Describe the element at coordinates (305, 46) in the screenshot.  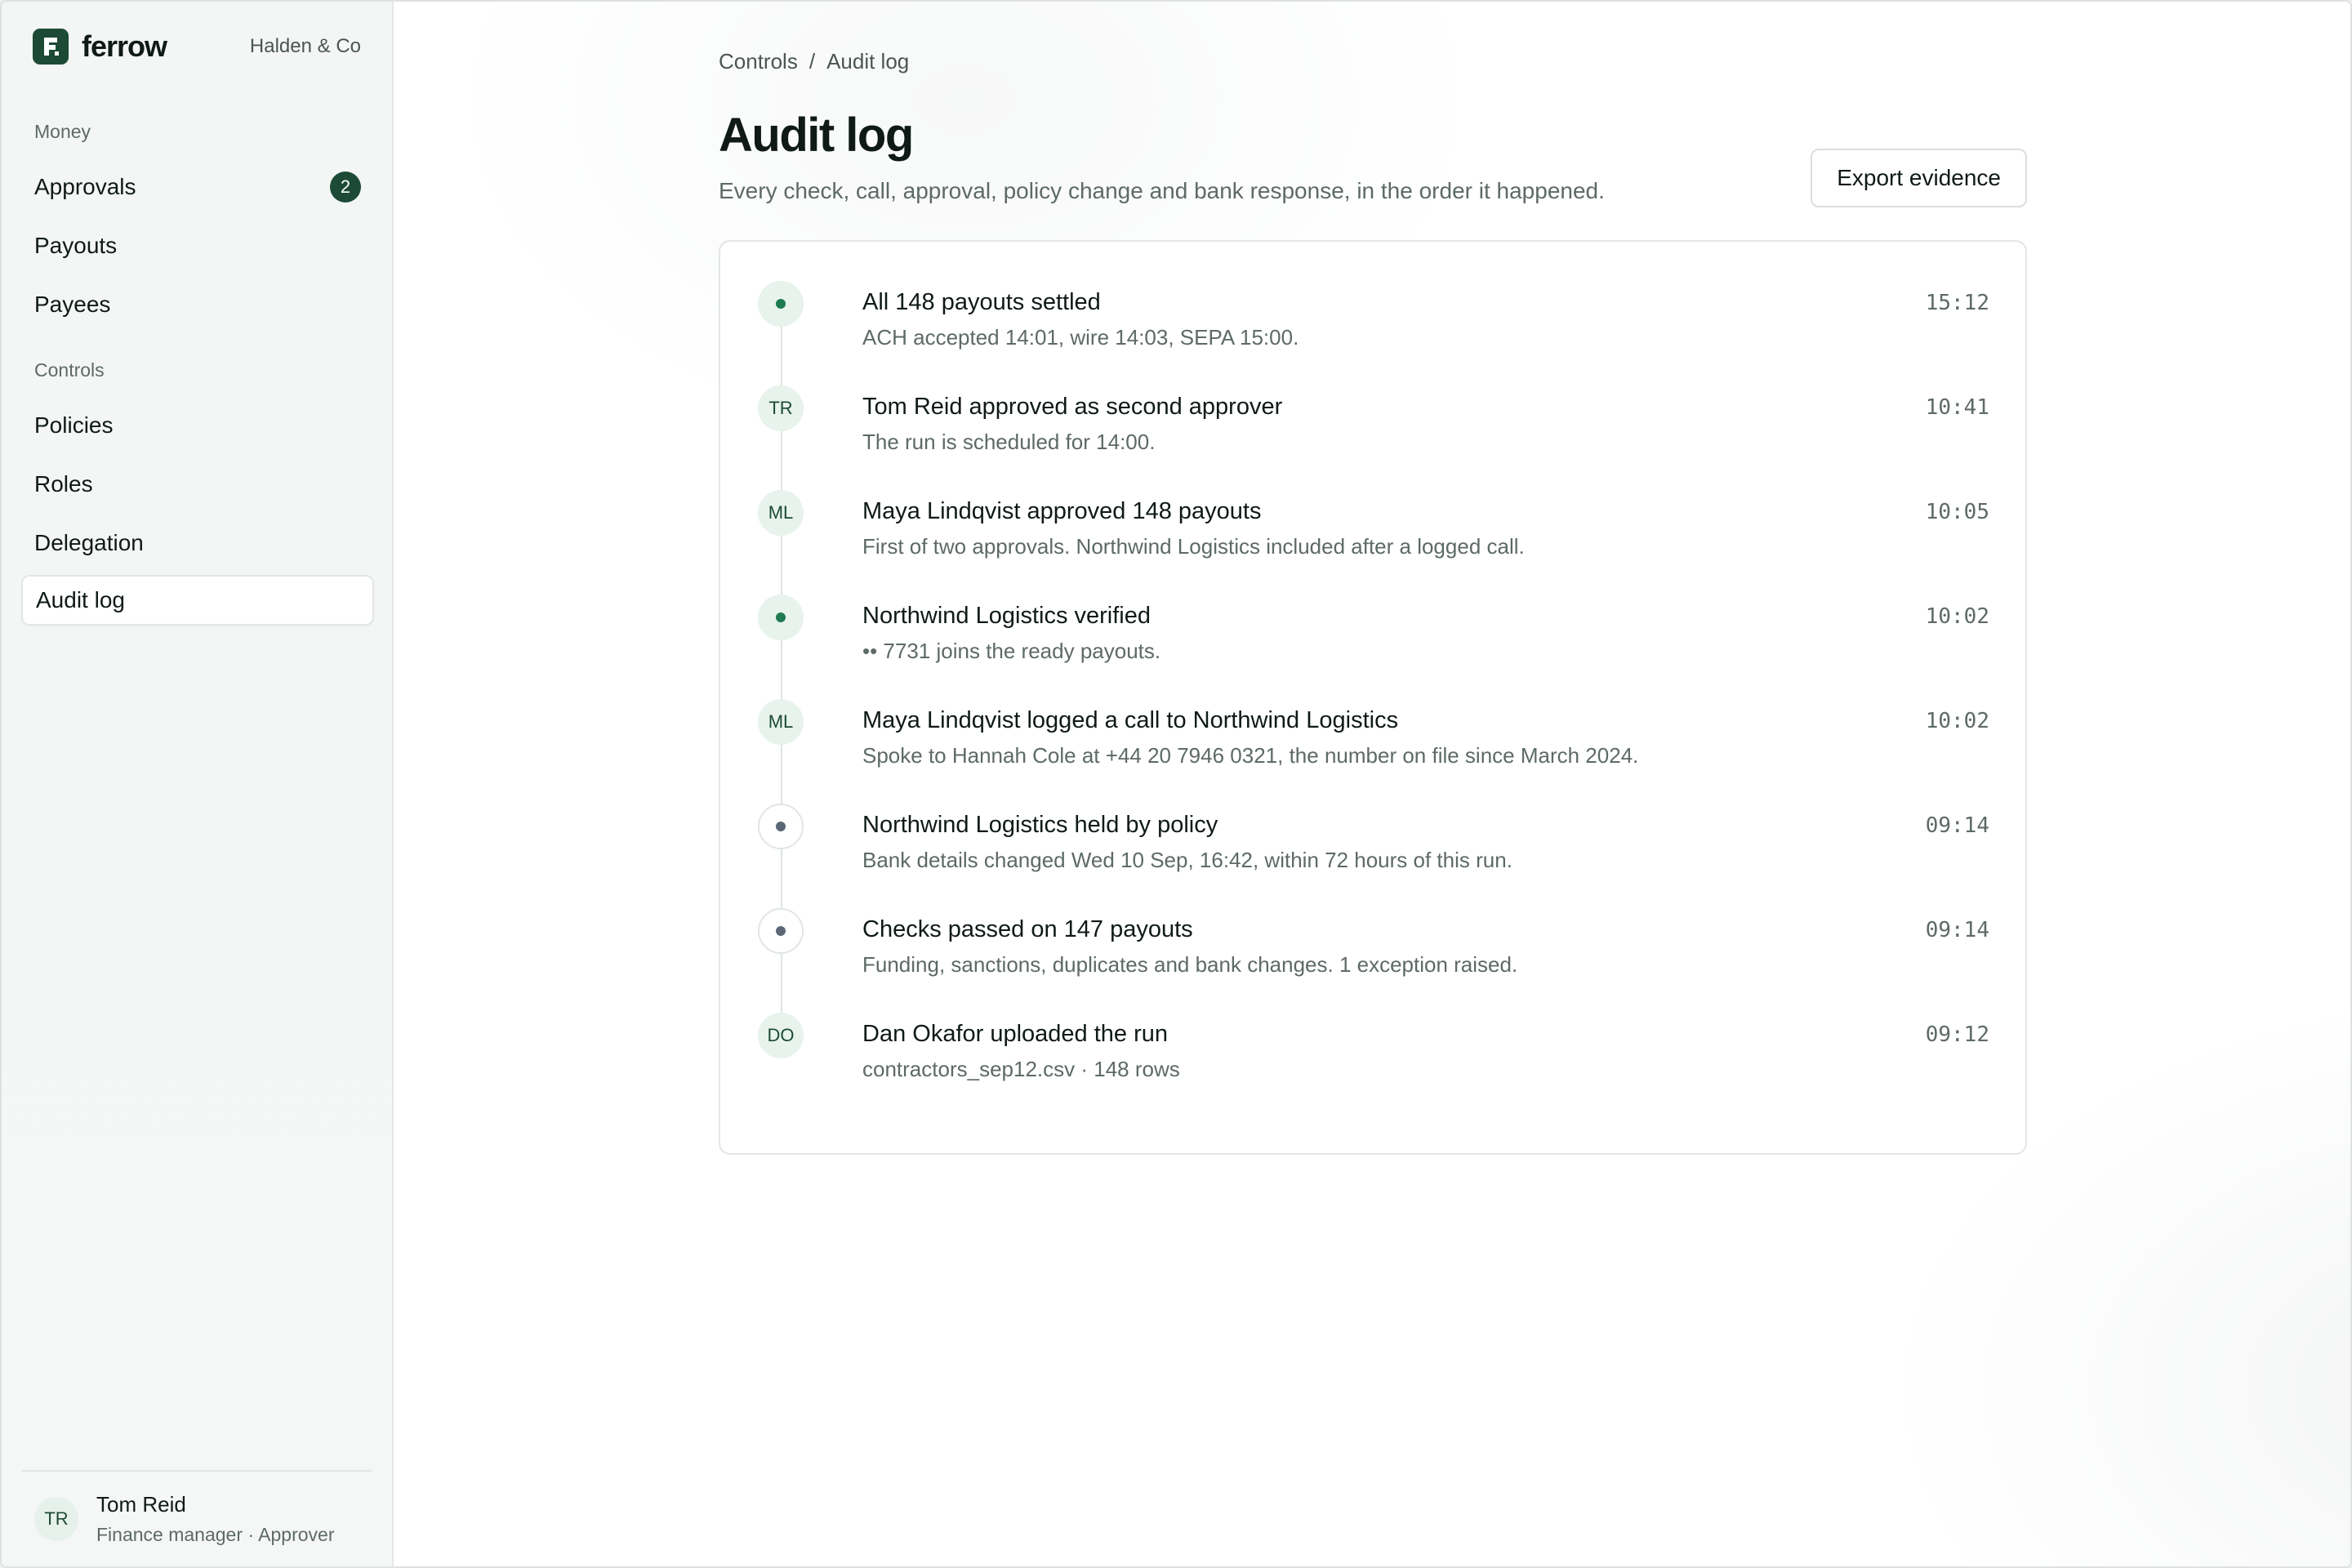
I see `org-switcher: Halden & Co` at that location.